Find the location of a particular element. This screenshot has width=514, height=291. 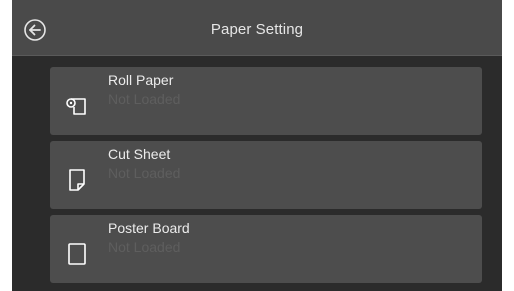

page-title: Paper Setting is located at coordinates (257, 29).